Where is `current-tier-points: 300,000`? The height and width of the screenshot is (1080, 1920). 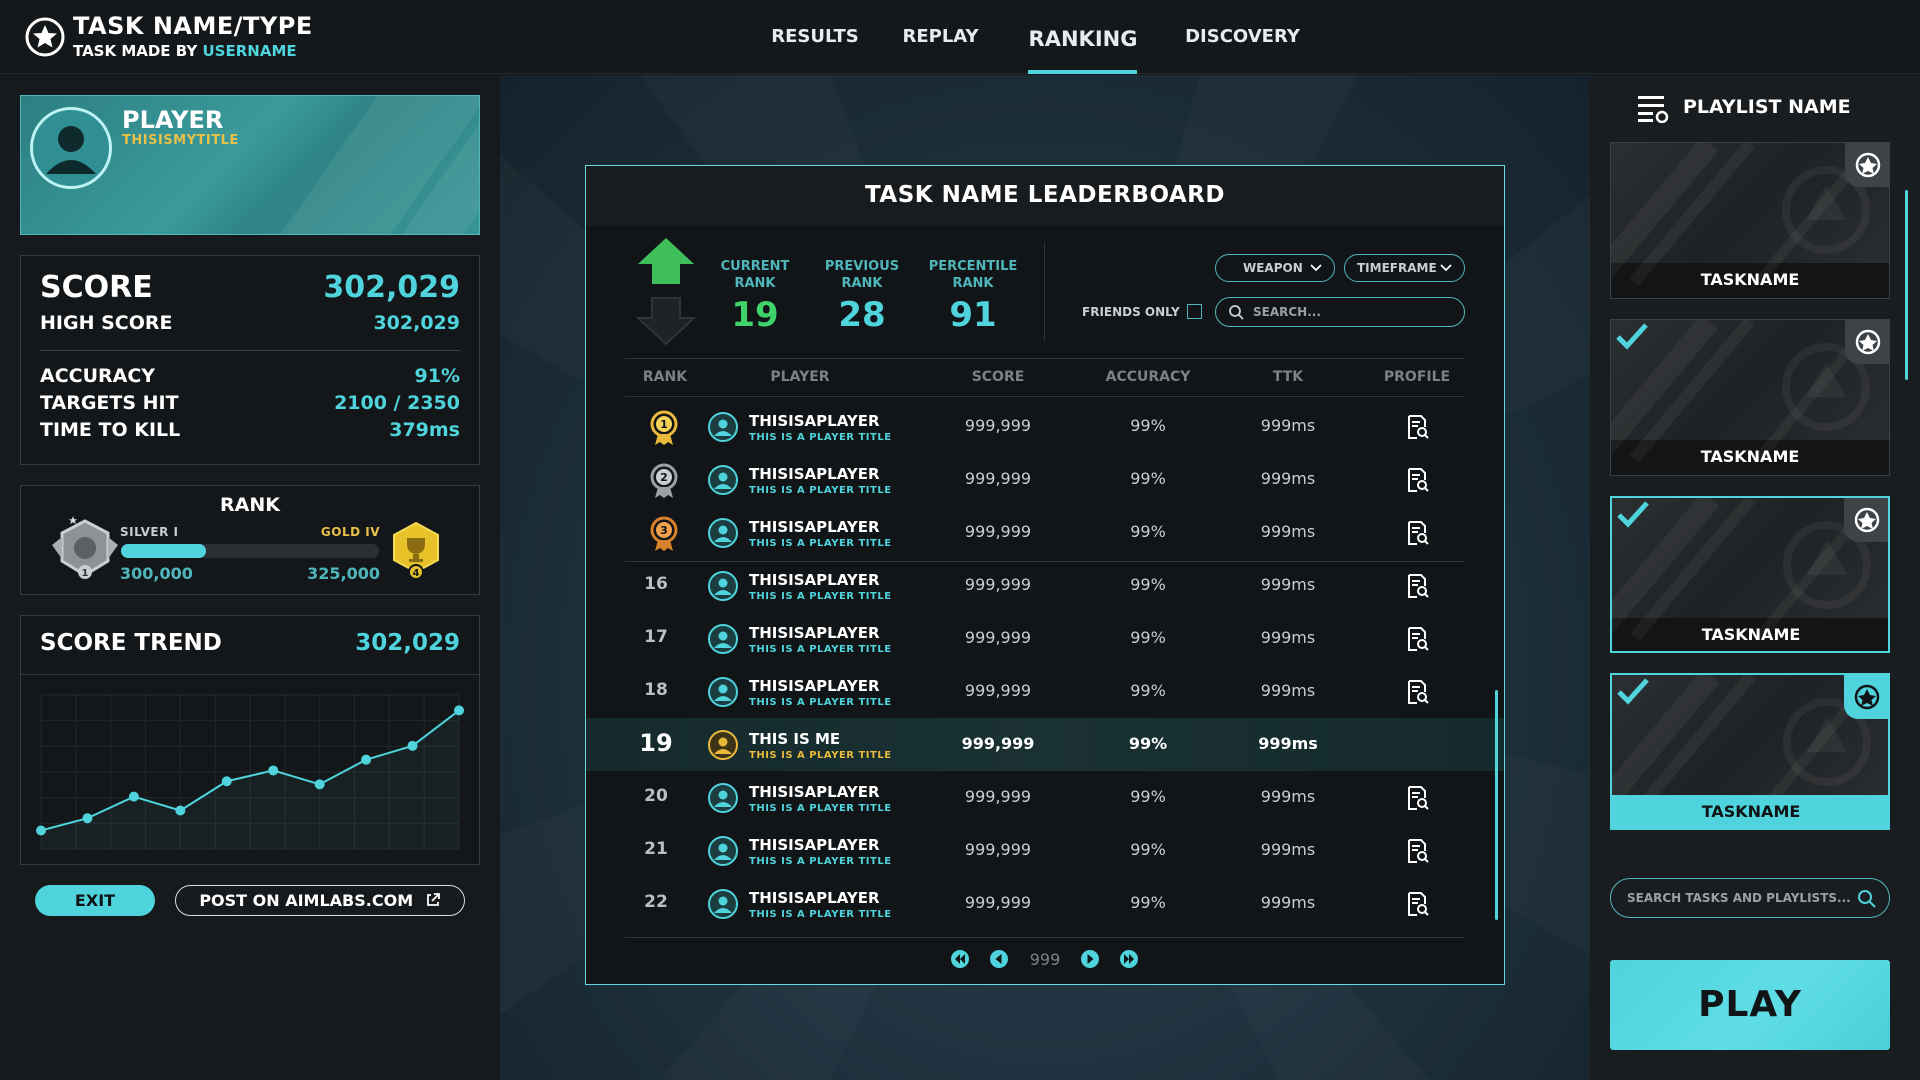
current-tier-points: 300,000 is located at coordinates (156, 573).